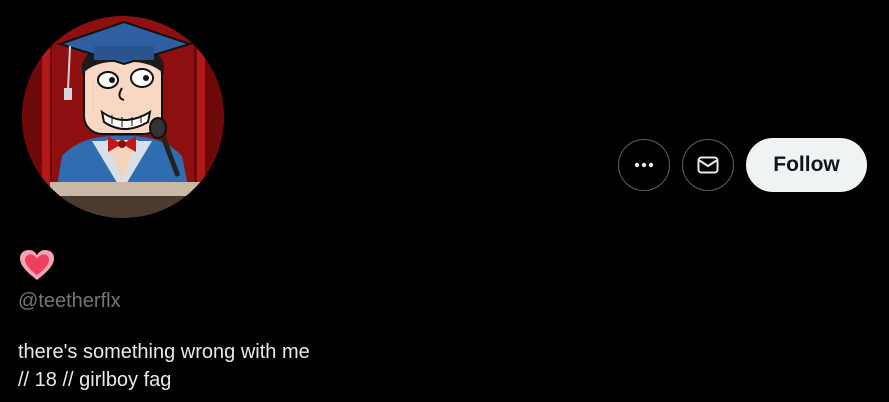  I want to click on heart-emoji-icon, so click(37, 265).